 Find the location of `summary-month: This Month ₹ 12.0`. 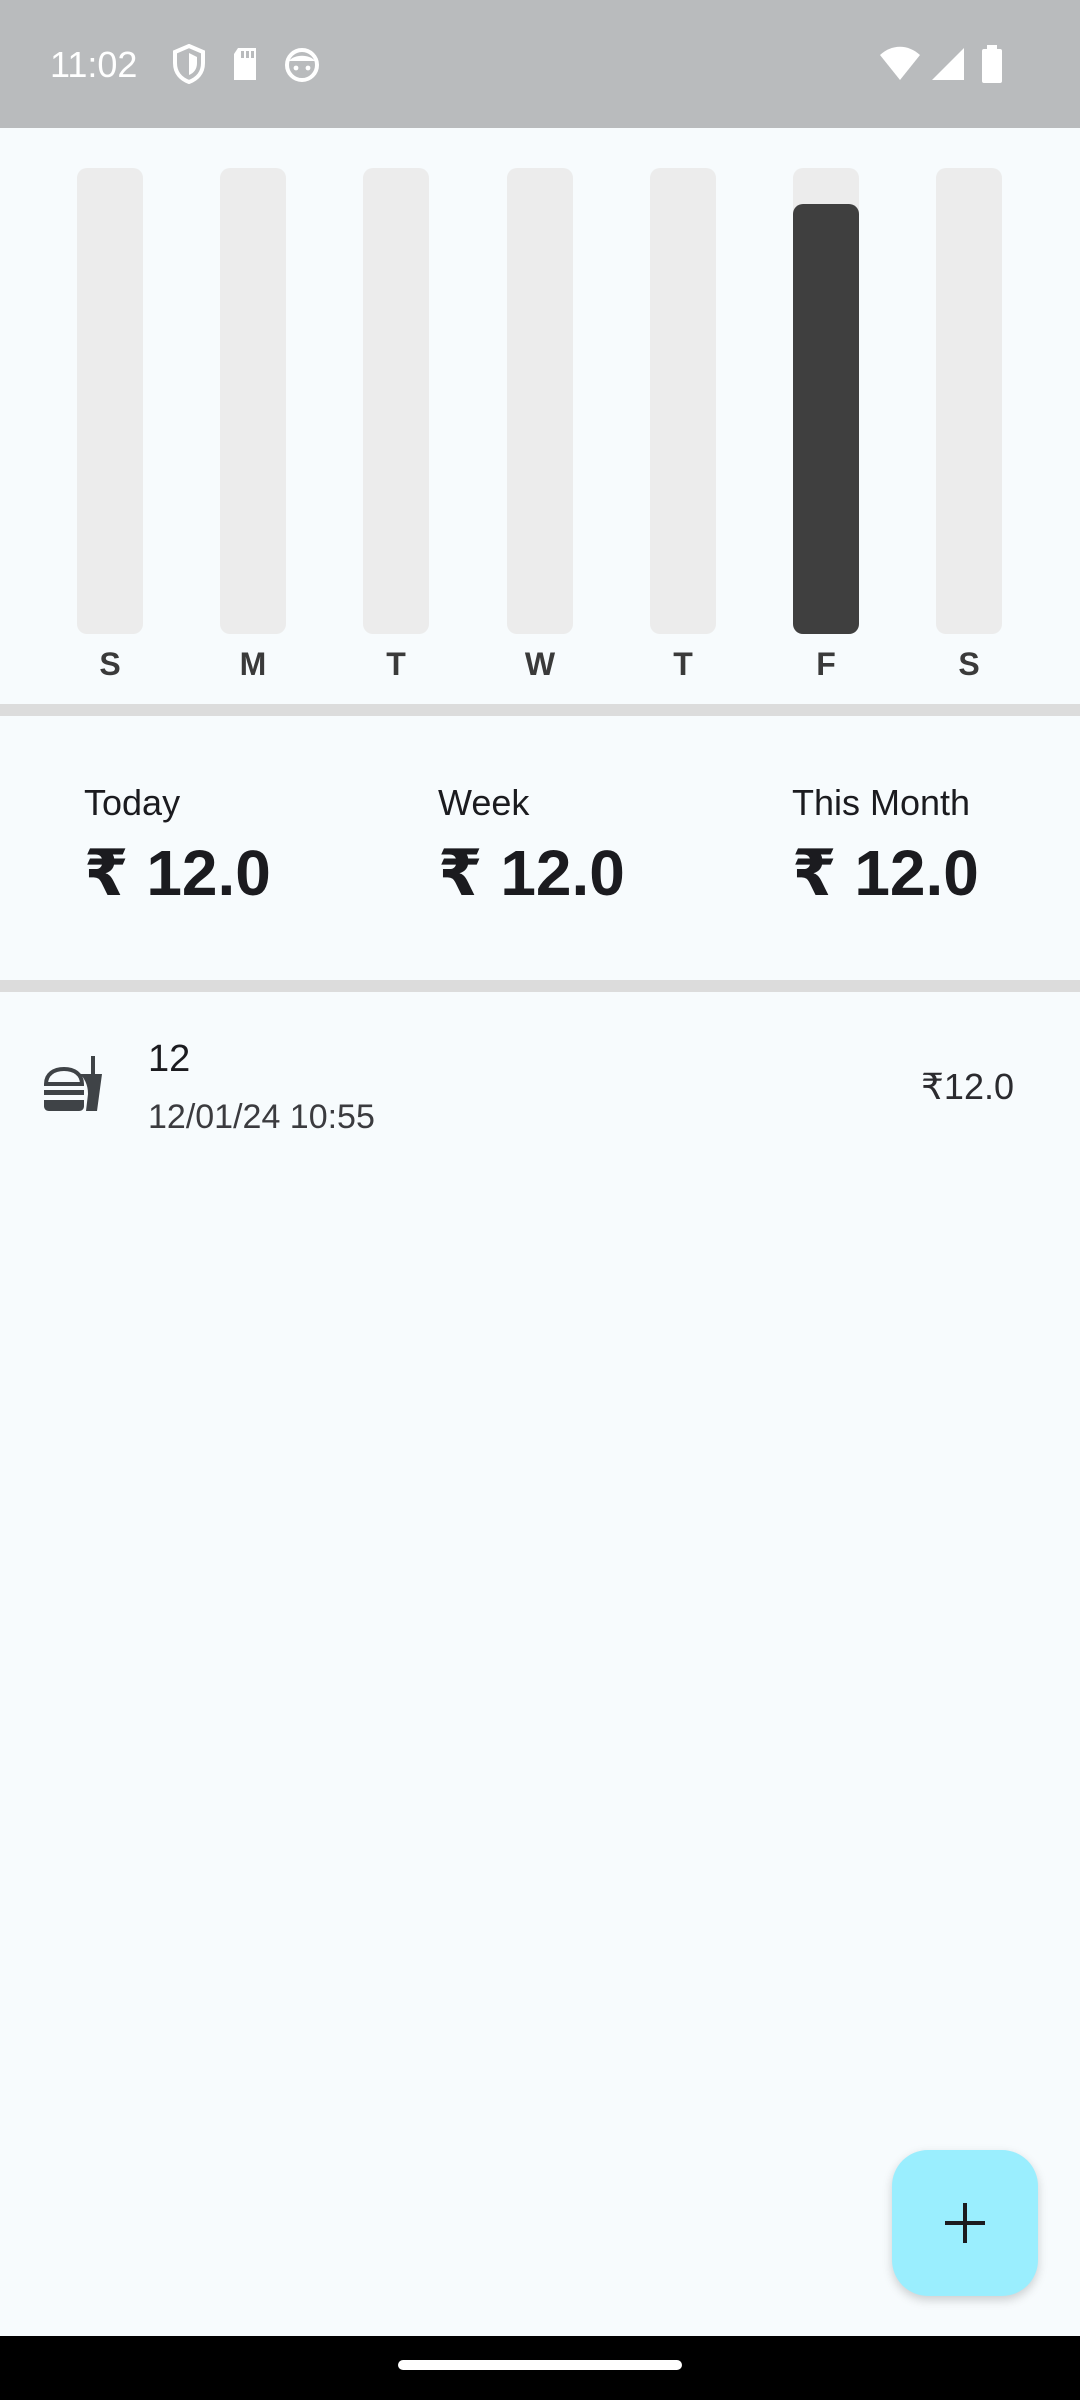

summary-month: This Month ₹ 12.0 is located at coordinates (885, 846).